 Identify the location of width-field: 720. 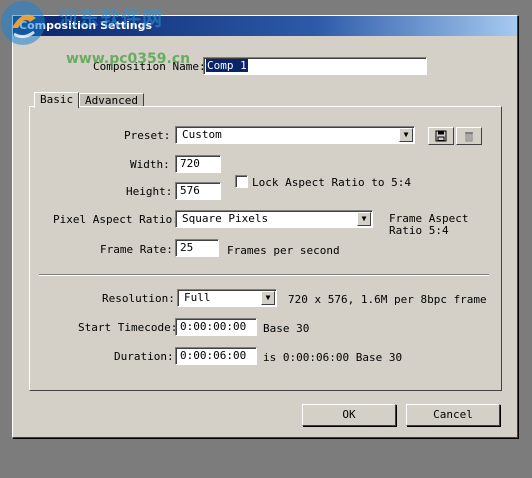
(198, 164).